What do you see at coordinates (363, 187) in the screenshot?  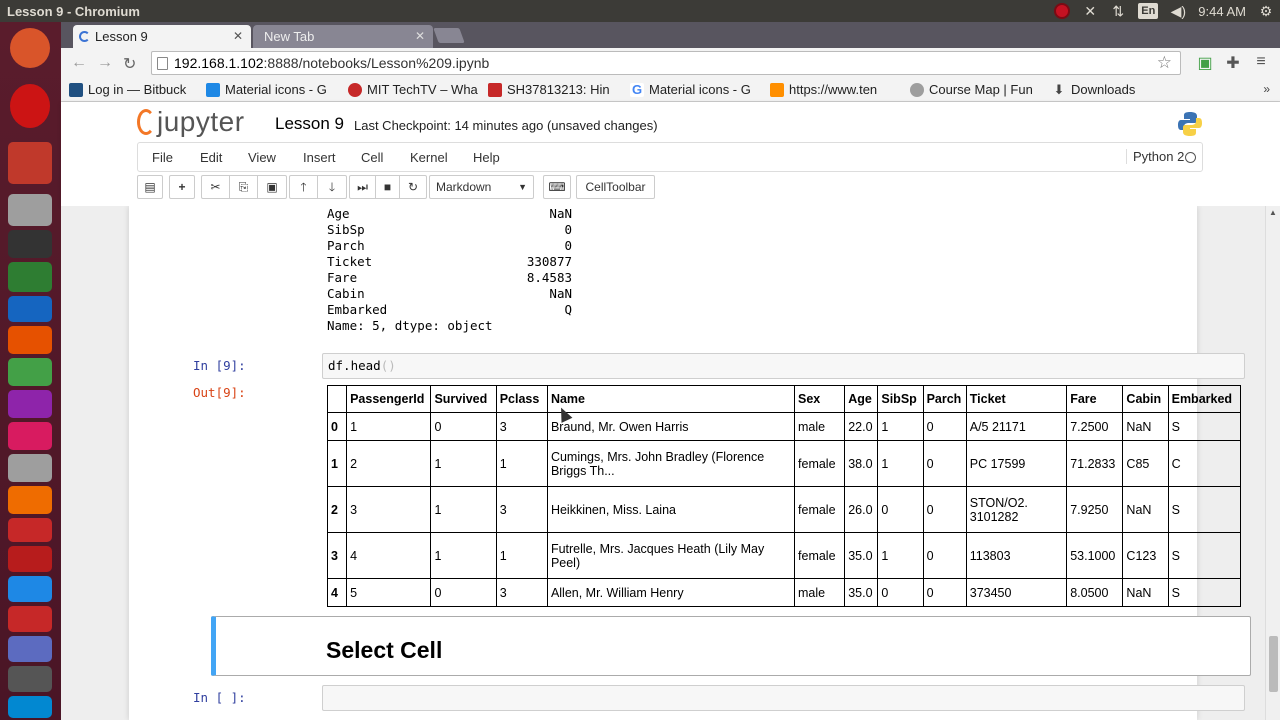 I see `run-cell-icon: ⏭` at bounding box center [363, 187].